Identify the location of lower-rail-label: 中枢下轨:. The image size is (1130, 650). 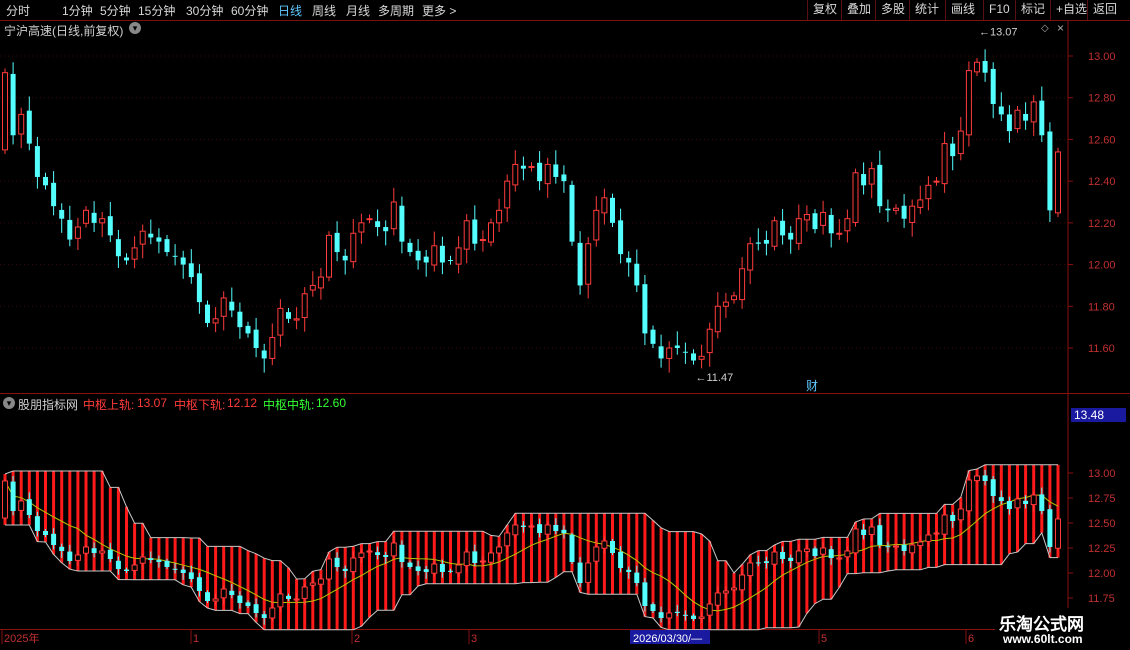
(200, 405).